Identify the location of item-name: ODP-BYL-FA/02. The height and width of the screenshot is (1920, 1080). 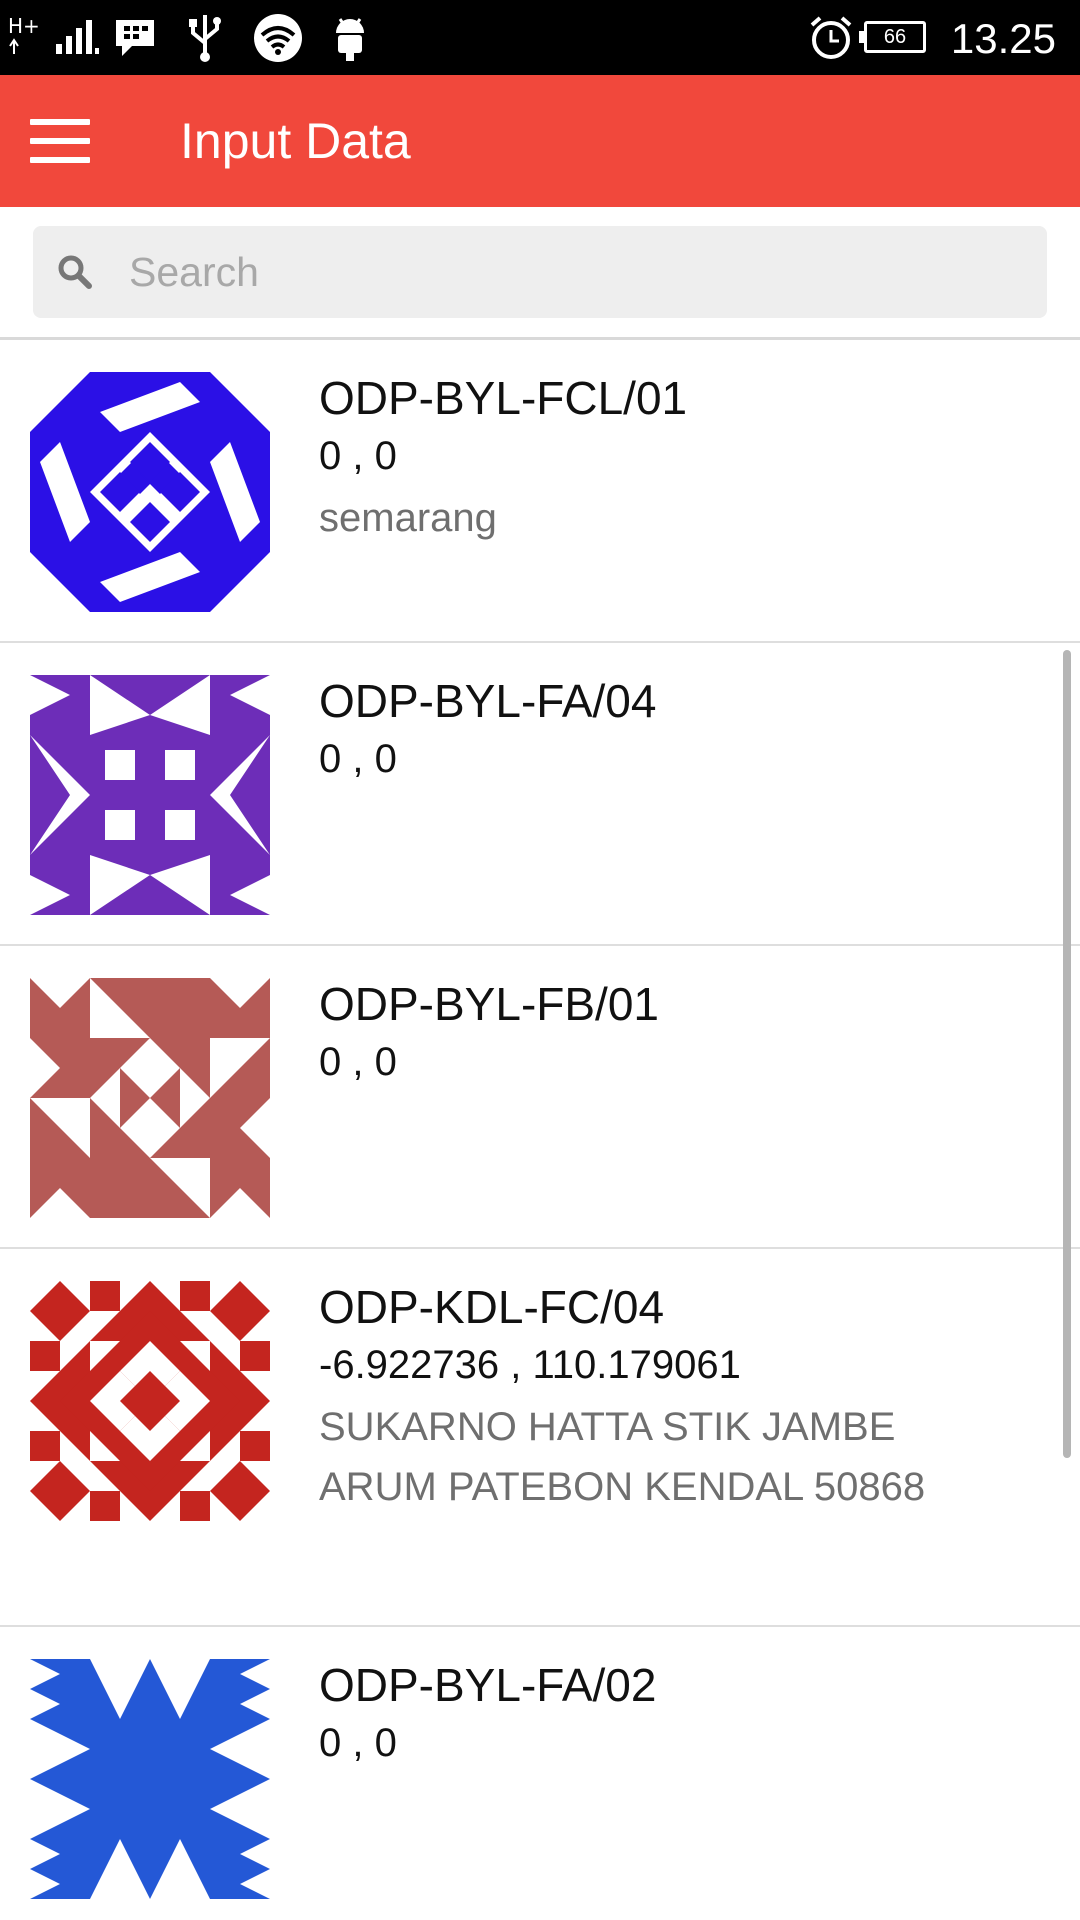
(488, 1685).